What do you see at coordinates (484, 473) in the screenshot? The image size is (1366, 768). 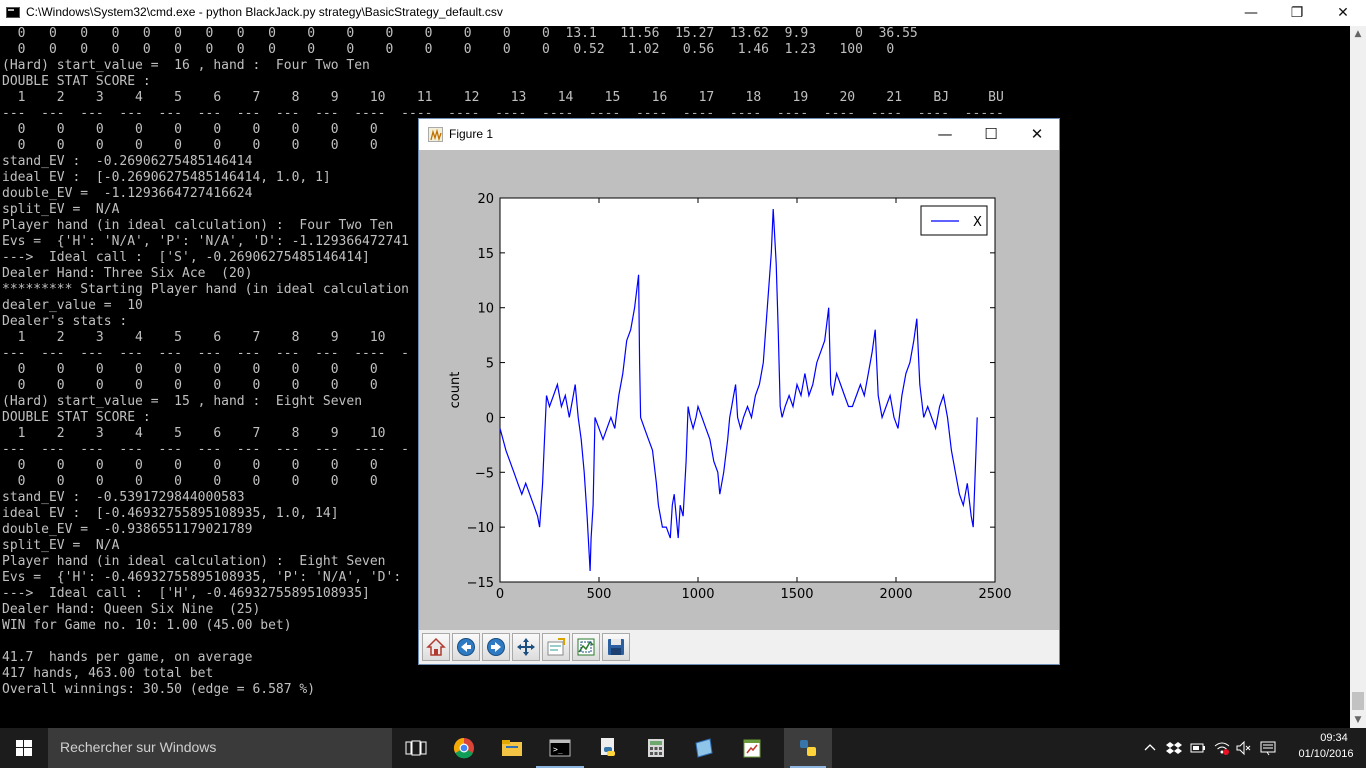 I see `y-tick-label: −5` at bounding box center [484, 473].